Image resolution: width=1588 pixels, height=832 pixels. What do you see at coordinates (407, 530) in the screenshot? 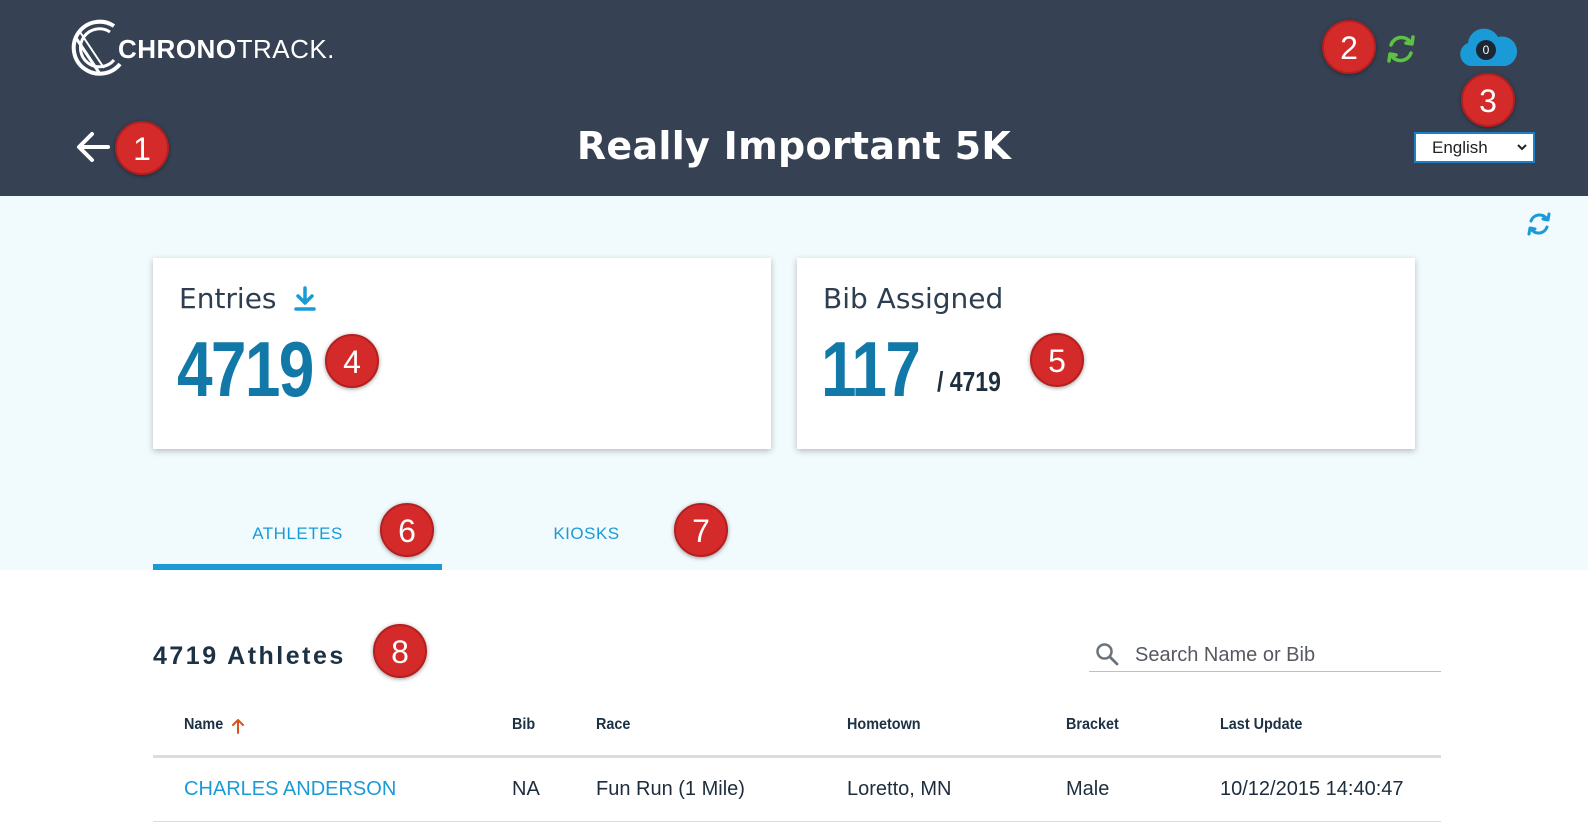
I see `callout-marker-6: 6` at bounding box center [407, 530].